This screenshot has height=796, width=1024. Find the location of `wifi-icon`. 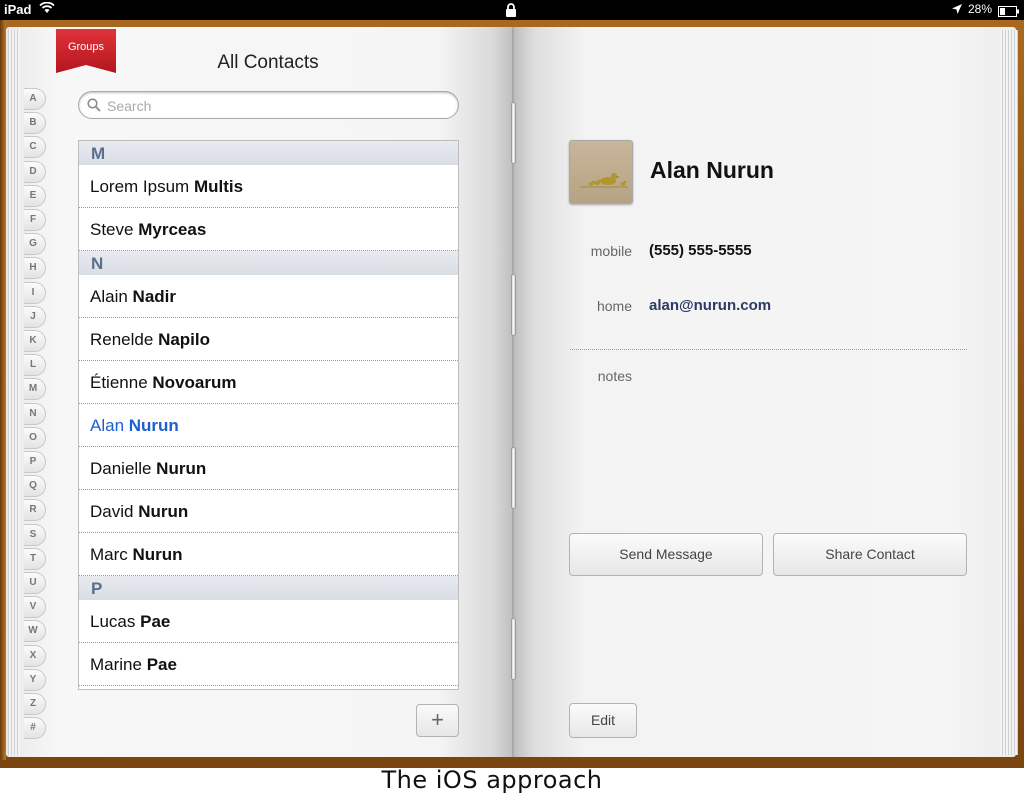

wifi-icon is located at coordinates (47, 9).